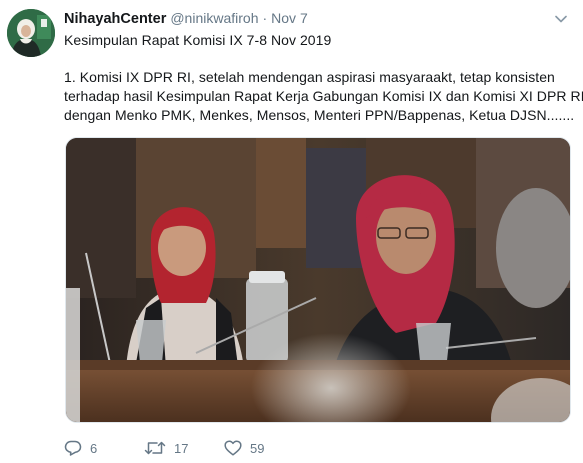  What do you see at coordinates (73, 448) in the screenshot?
I see `reply-icon` at bounding box center [73, 448].